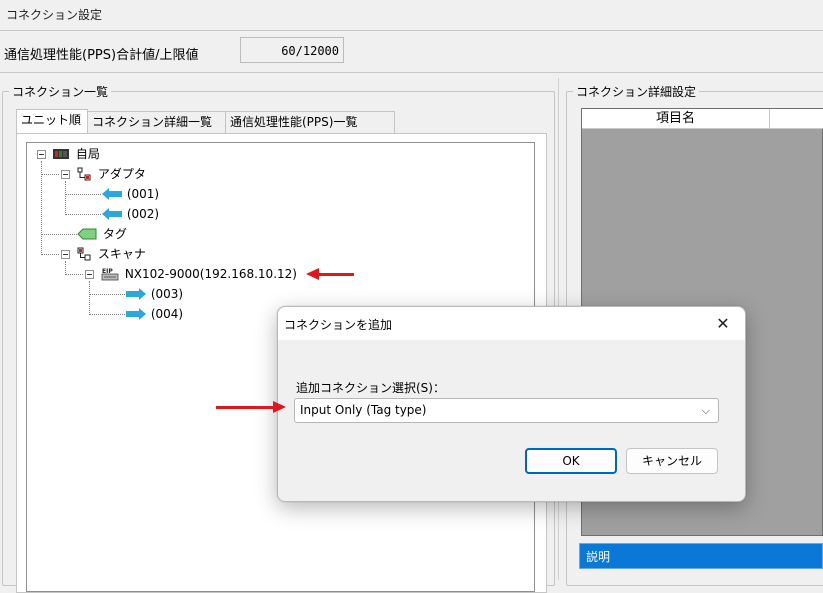 The height and width of the screenshot is (593, 823). I want to click on scanner-network-icon, so click(84, 254).